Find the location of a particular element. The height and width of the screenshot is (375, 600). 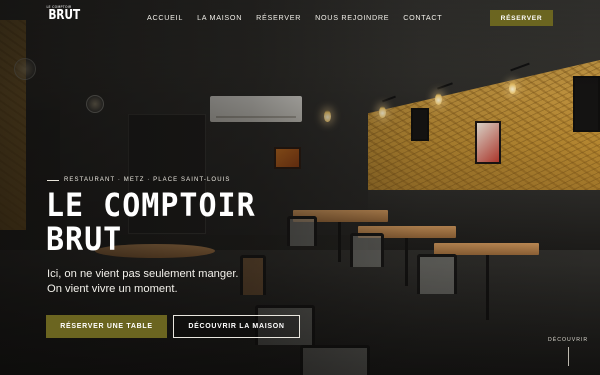

hero-title: LE COMPTOIR BRUT is located at coordinates (176, 222).